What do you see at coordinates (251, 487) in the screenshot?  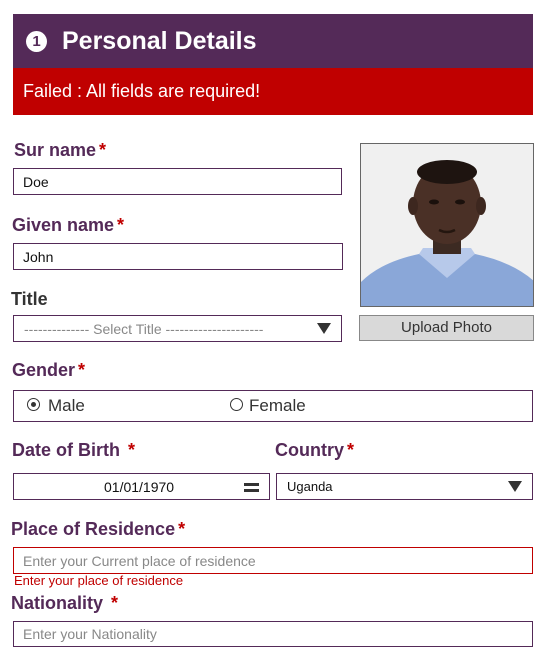 I see `date-picker-icon` at bounding box center [251, 487].